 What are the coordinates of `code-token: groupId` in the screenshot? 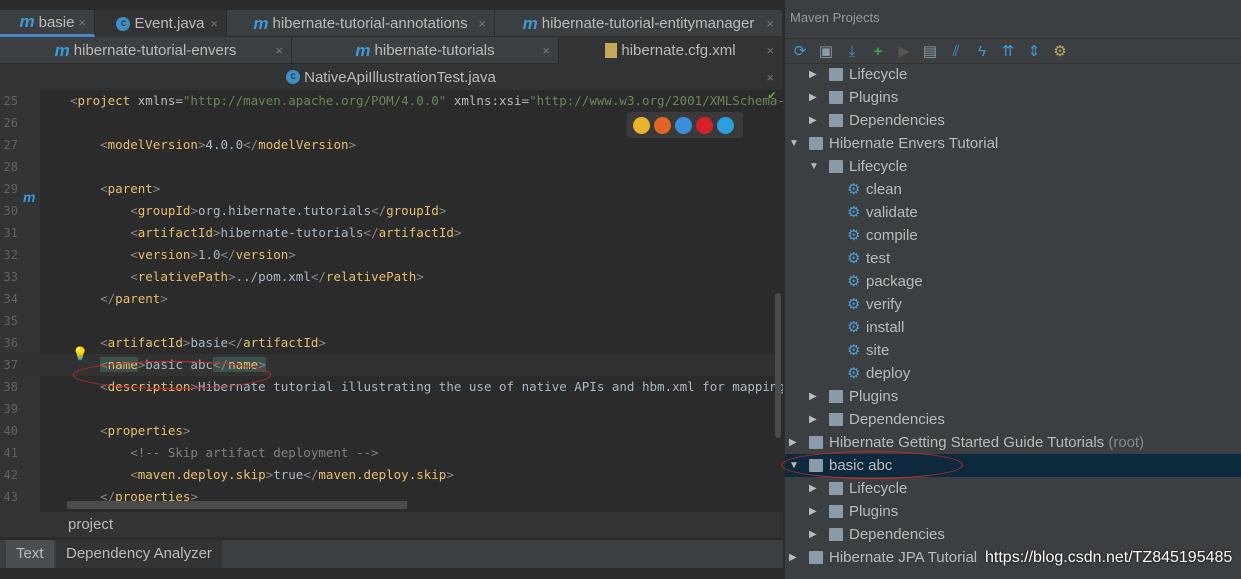 It's located at (164, 210).